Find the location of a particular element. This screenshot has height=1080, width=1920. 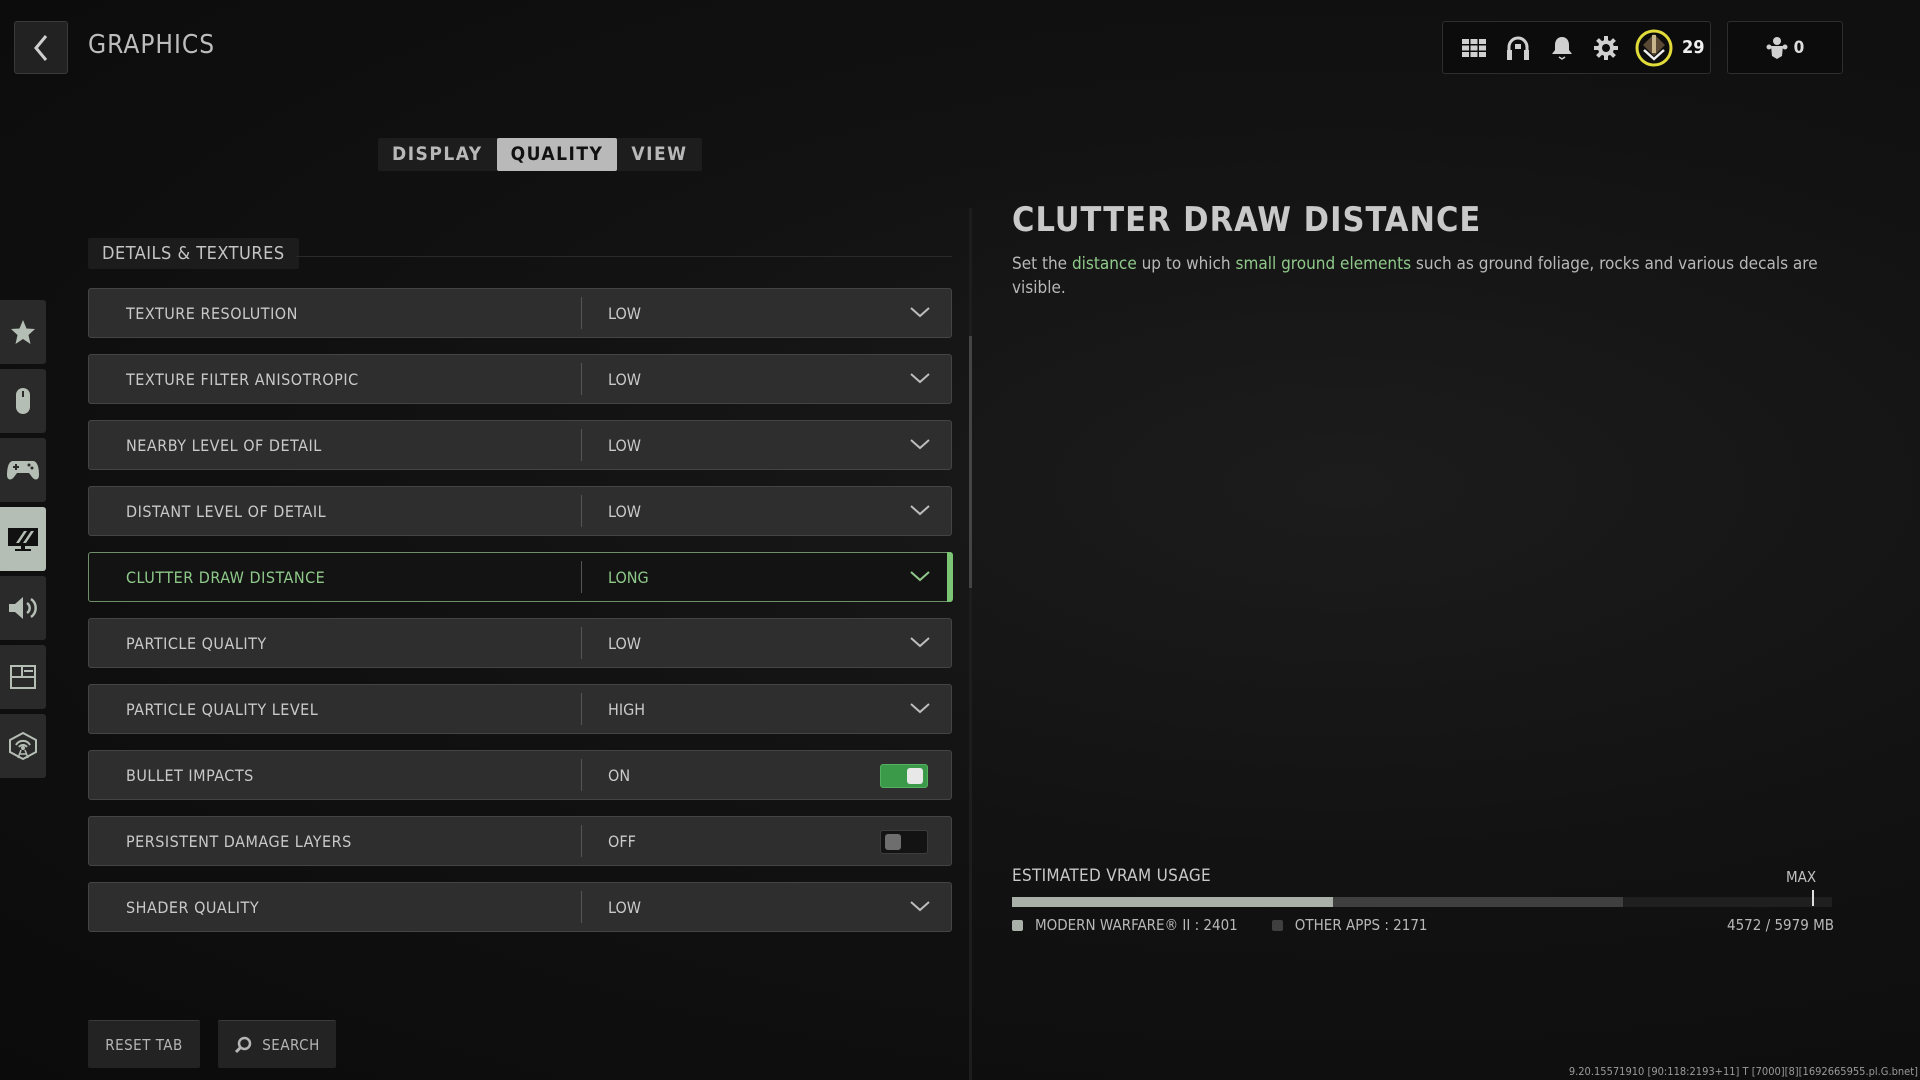

selected-accent-bar is located at coordinates (950, 577).